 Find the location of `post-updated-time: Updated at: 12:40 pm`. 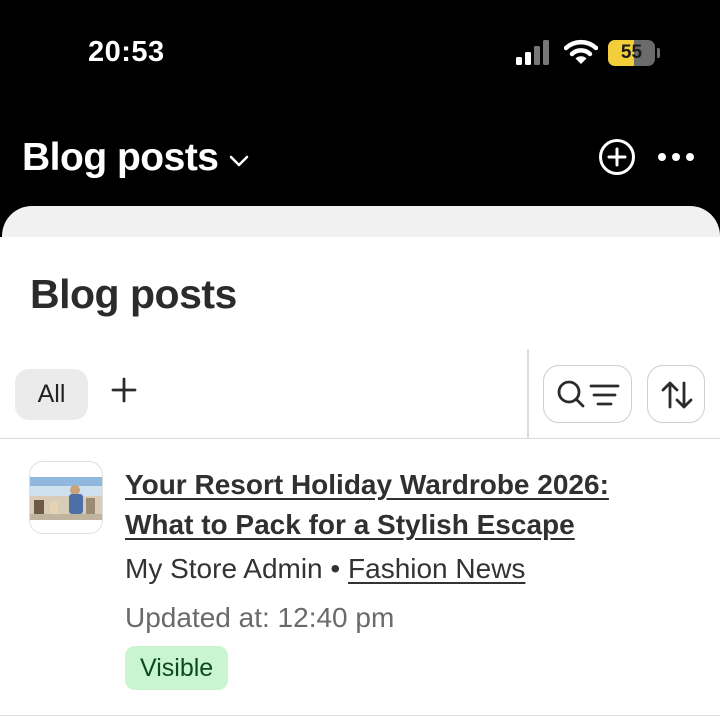

post-updated-time: Updated at: 12:40 pm is located at coordinates (260, 617).